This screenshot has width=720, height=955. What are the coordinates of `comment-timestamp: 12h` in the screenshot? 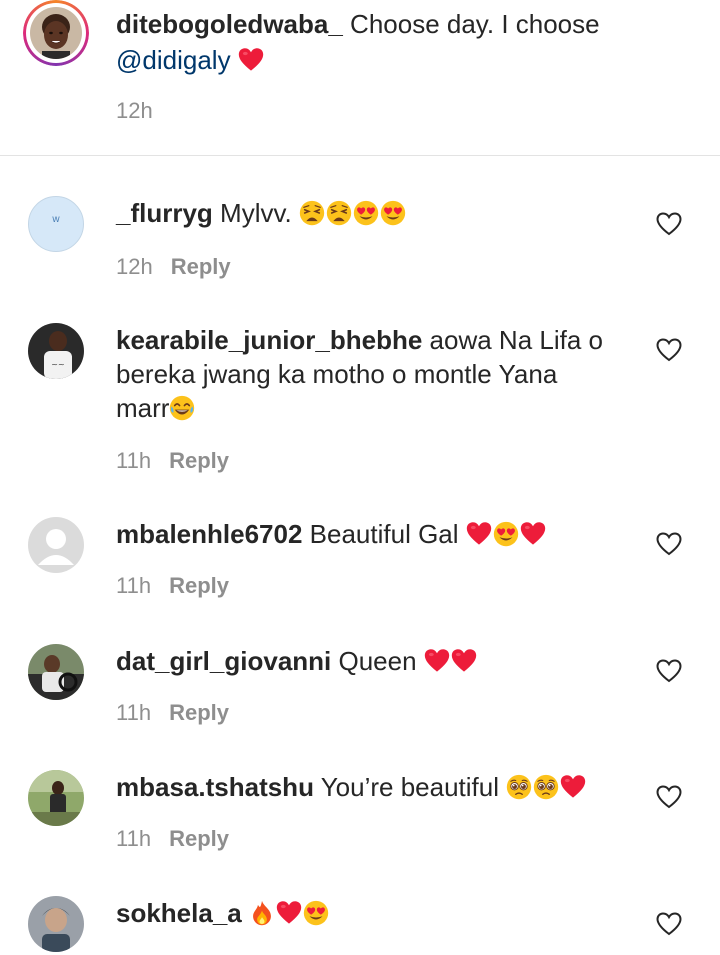 It's located at (134, 266).